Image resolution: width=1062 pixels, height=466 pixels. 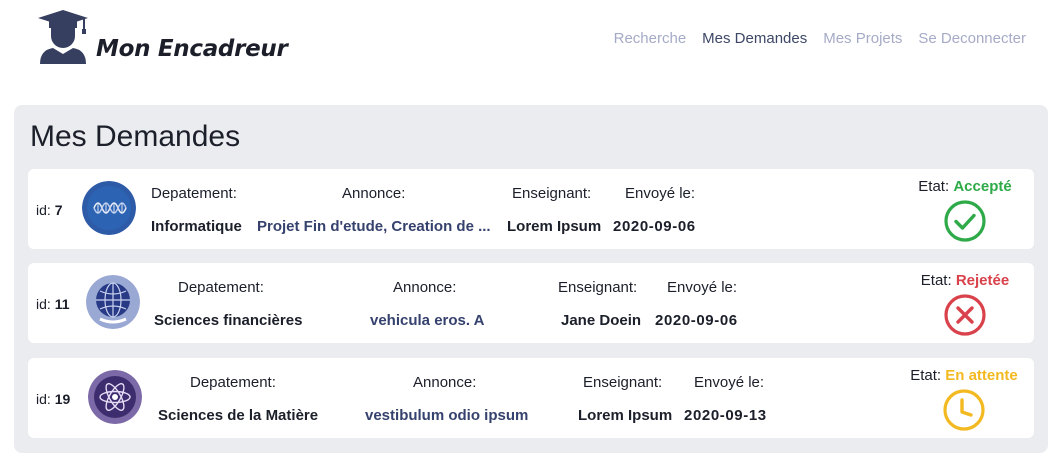 I want to click on status-label: Etat: En attente, so click(x=964, y=375).